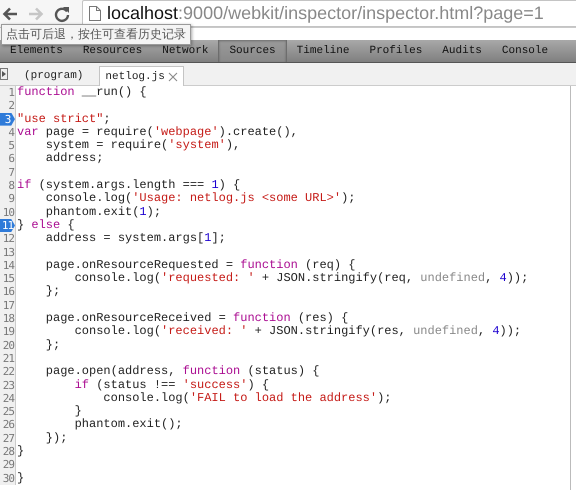  Describe the element at coordinates (8, 292) in the screenshot. I see `line-number: 16` at that location.